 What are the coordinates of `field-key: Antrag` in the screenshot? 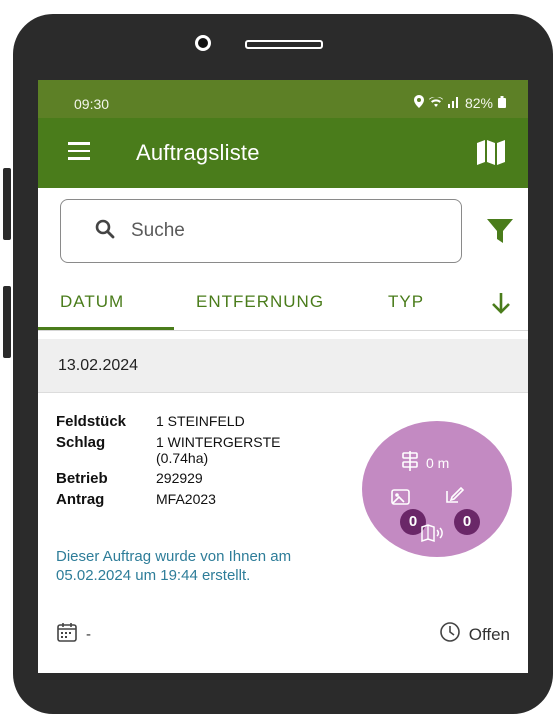 It's located at (80, 499).